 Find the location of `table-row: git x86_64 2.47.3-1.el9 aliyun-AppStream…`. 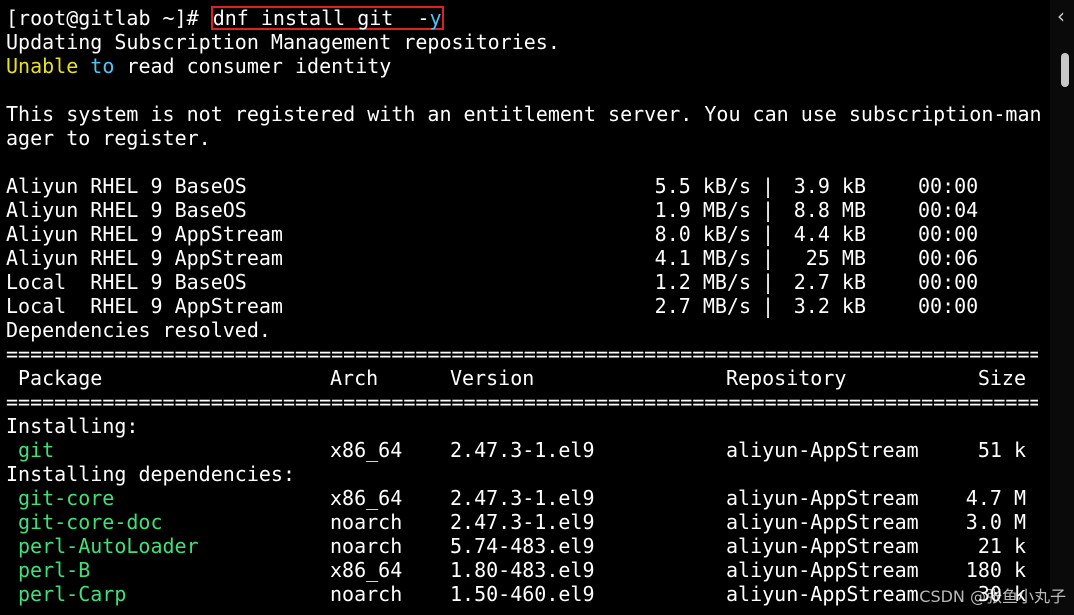

table-row: git x86_64 2.47.3-1.el9 aliyun-AppStream… is located at coordinates (526, 450).